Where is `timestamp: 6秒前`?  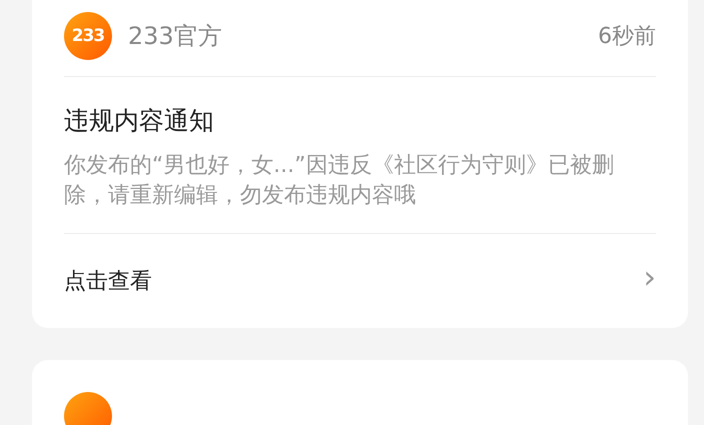 timestamp: 6秒前 is located at coordinates (627, 37).